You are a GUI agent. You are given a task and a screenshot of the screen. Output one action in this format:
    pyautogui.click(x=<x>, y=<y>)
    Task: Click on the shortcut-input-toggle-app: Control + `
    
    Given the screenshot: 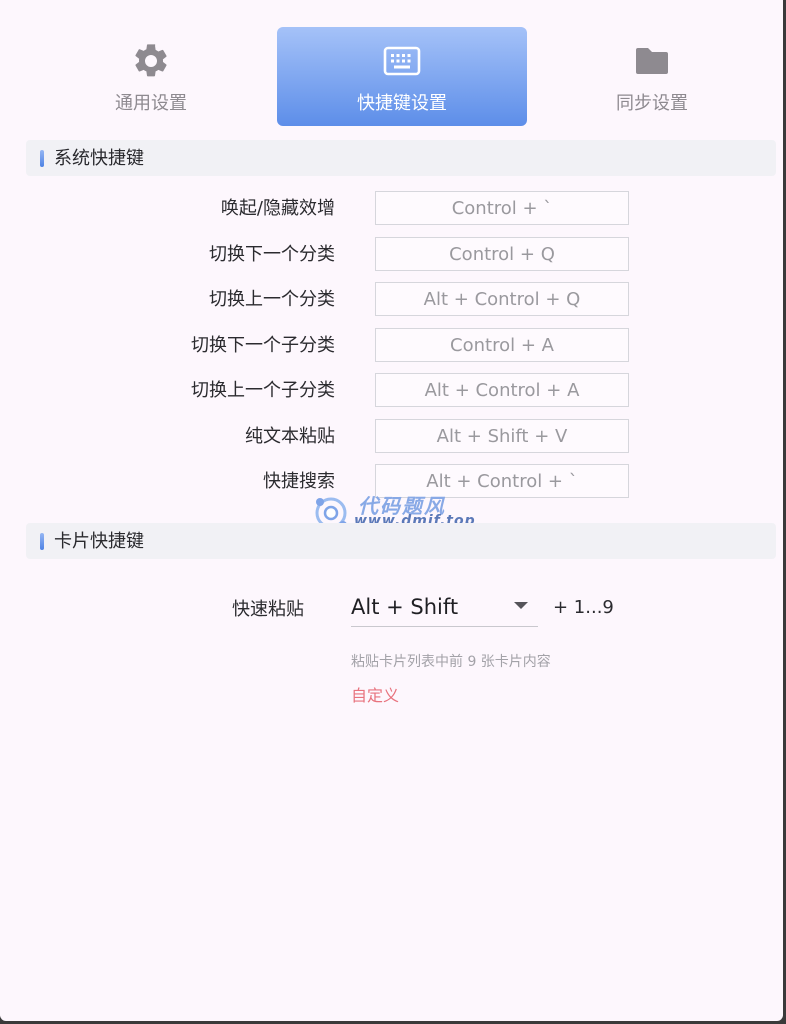 What is the action you would take?
    pyautogui.click(x=502, y=208)
    